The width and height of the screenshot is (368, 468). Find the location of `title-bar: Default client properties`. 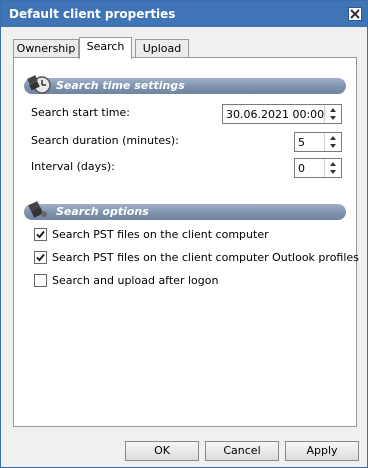

title-bar: Default client properties is located at coordinates (184, 14).